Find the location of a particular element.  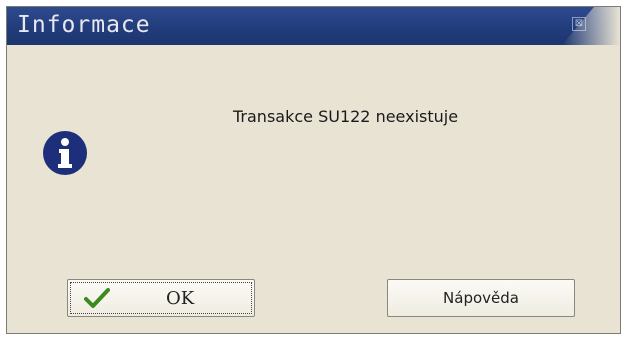

dialog-title: Informace is located at coordinates (84, 25).